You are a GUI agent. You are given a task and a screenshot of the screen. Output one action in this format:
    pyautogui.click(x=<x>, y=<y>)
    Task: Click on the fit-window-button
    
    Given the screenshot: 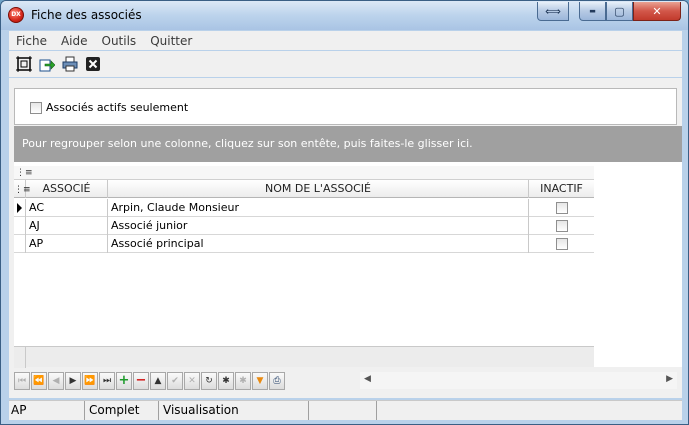 What is the action you would take?
    pyautogui.click(x=23, y=64)
    